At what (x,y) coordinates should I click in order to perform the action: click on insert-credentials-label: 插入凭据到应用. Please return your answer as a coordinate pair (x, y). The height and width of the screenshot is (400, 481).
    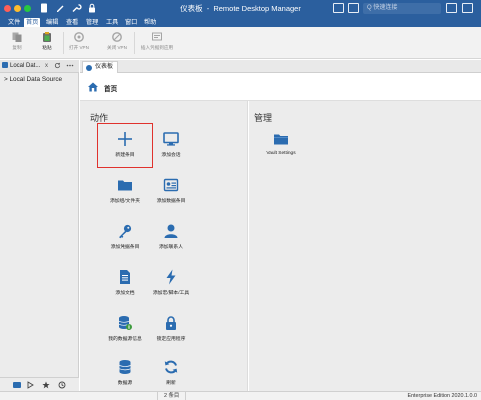
    Looking at the image, I should click on (157, 47).